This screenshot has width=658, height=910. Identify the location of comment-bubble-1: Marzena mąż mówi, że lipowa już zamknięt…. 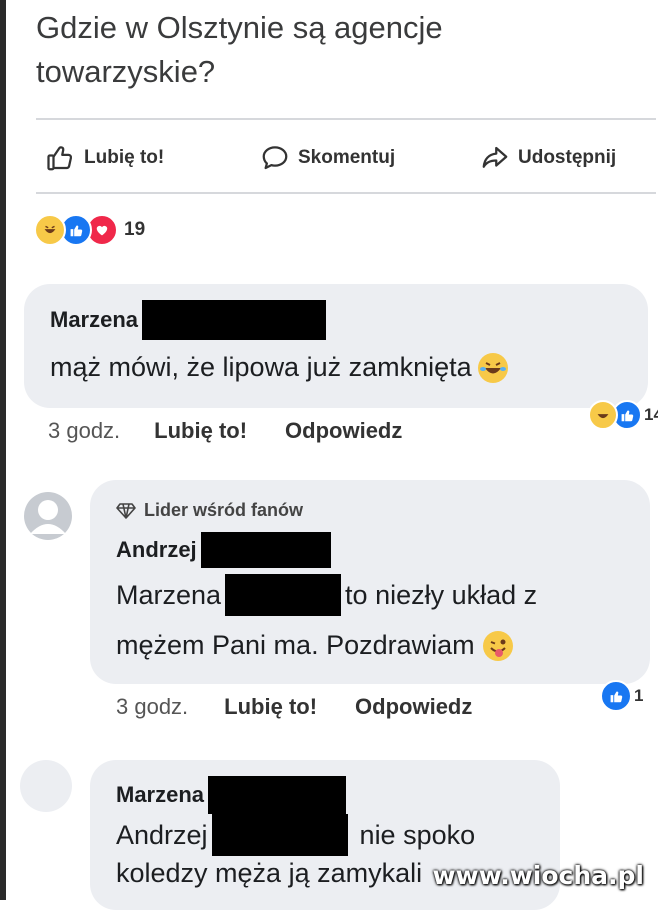
(336, 346).